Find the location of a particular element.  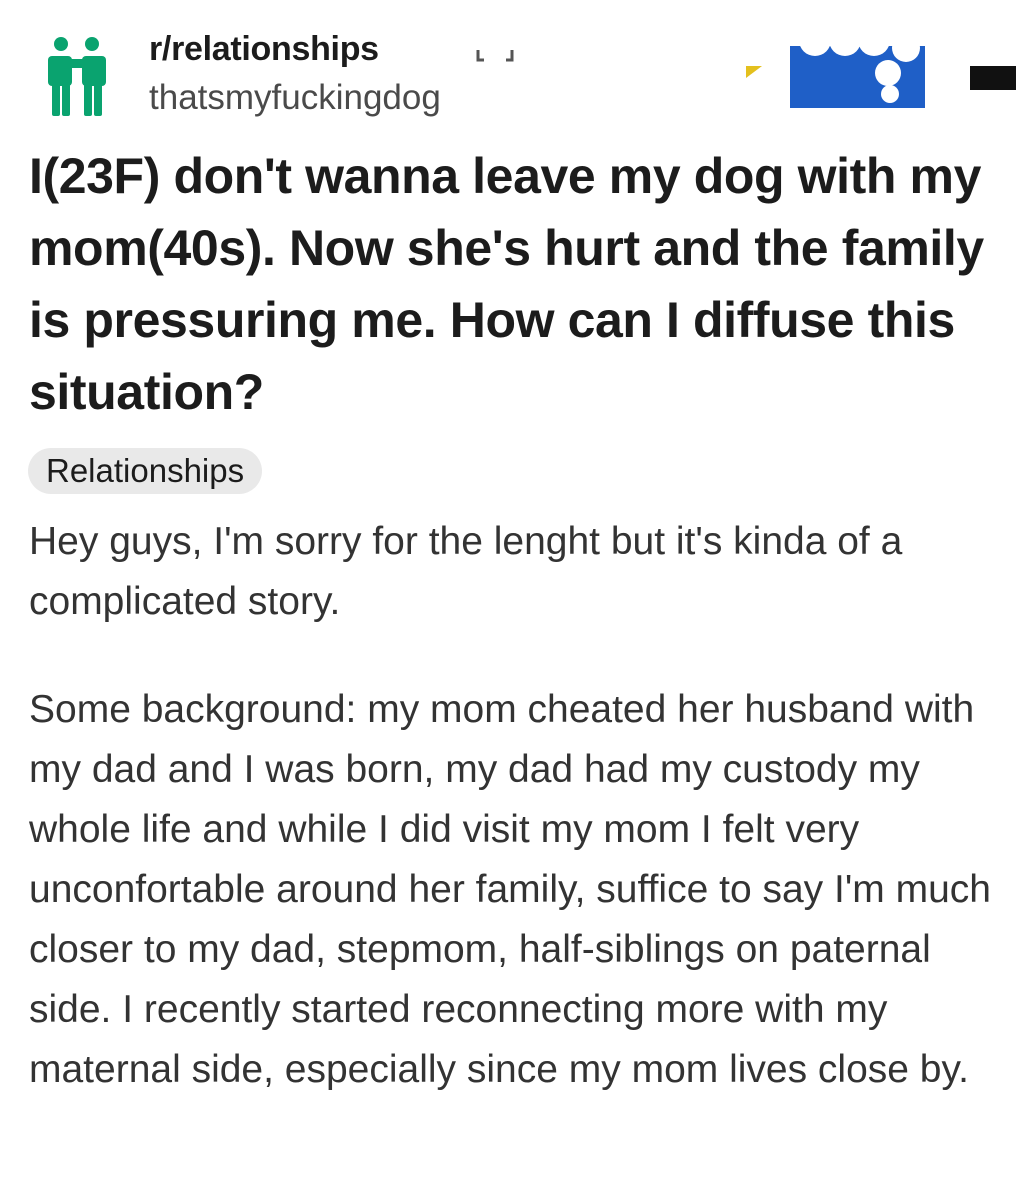

relationships-couple-icon is located at coordinates (77, 76).